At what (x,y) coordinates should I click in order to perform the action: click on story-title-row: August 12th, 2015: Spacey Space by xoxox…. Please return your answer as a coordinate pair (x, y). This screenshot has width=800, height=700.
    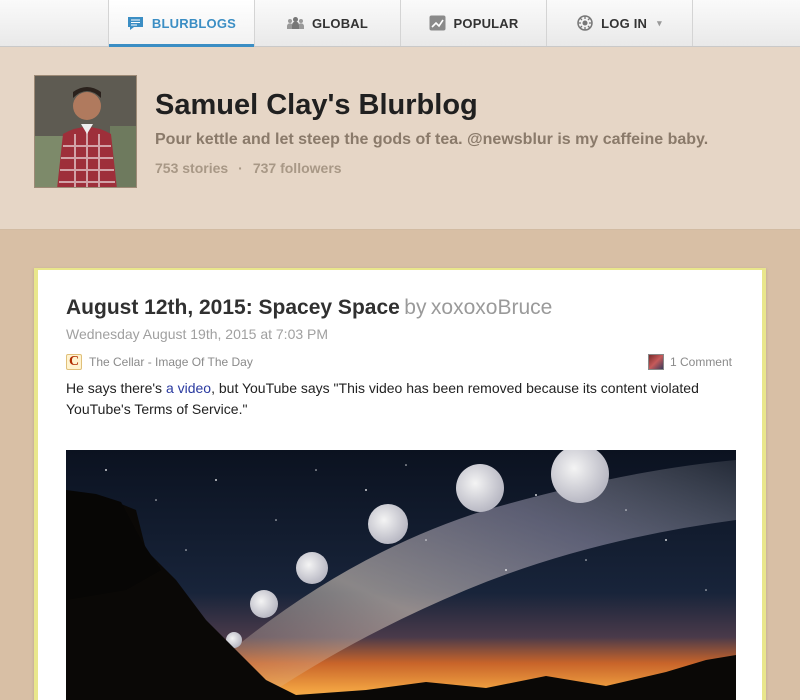
    Looking at the image, I should click on (309, 308).